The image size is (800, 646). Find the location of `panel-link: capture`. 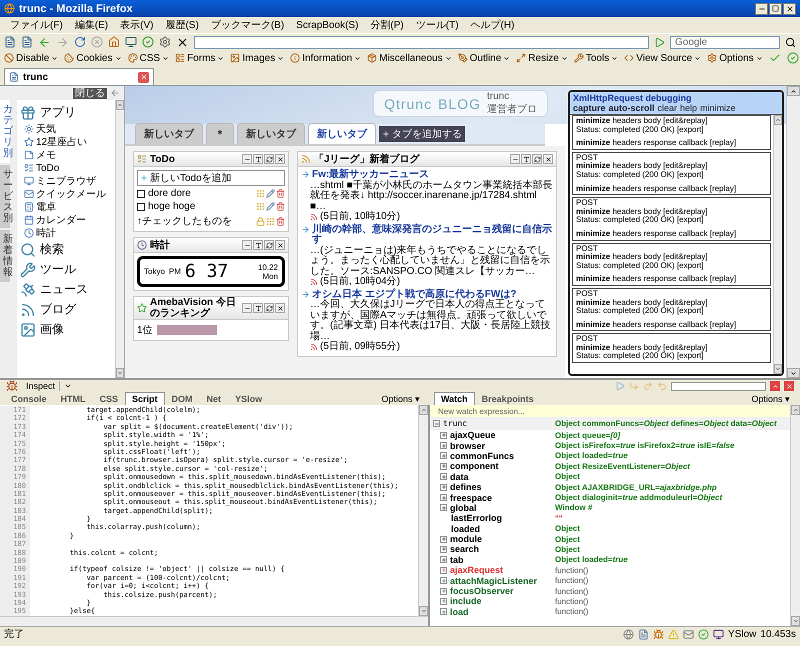

panel-link: capture is located at coordinates (589, 108).